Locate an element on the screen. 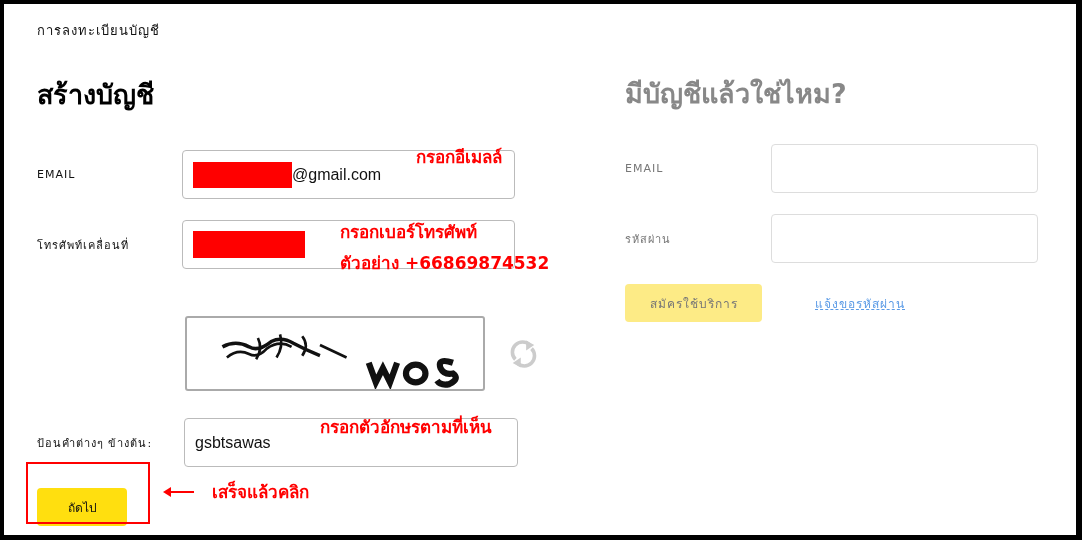 Image resolution: width=1082 pixels, height=540 pixels. annotation-text: เสร็จแล้วคลิก is located at coordinates (260, 492).